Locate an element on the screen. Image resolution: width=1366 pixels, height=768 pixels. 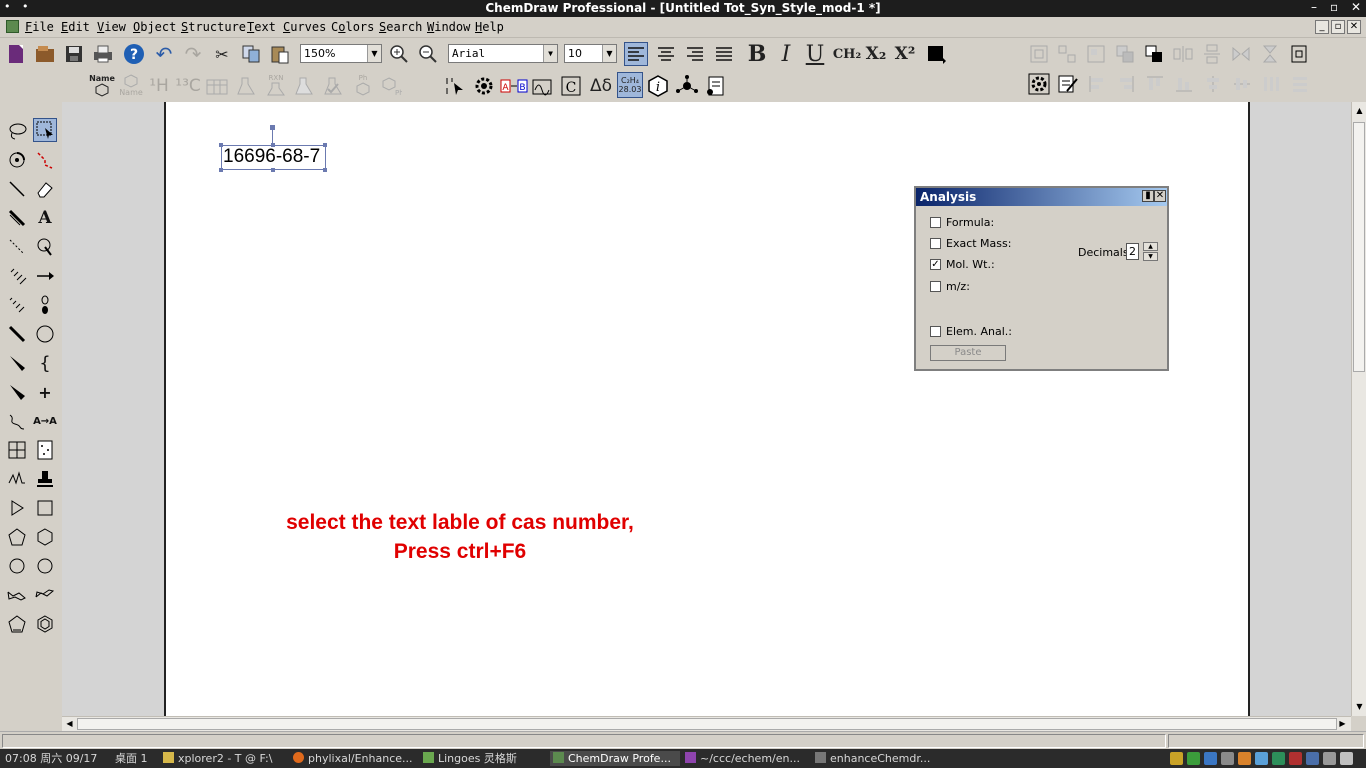
cas-number-label: 16696-68-7 is located at coordinates (273, 157).